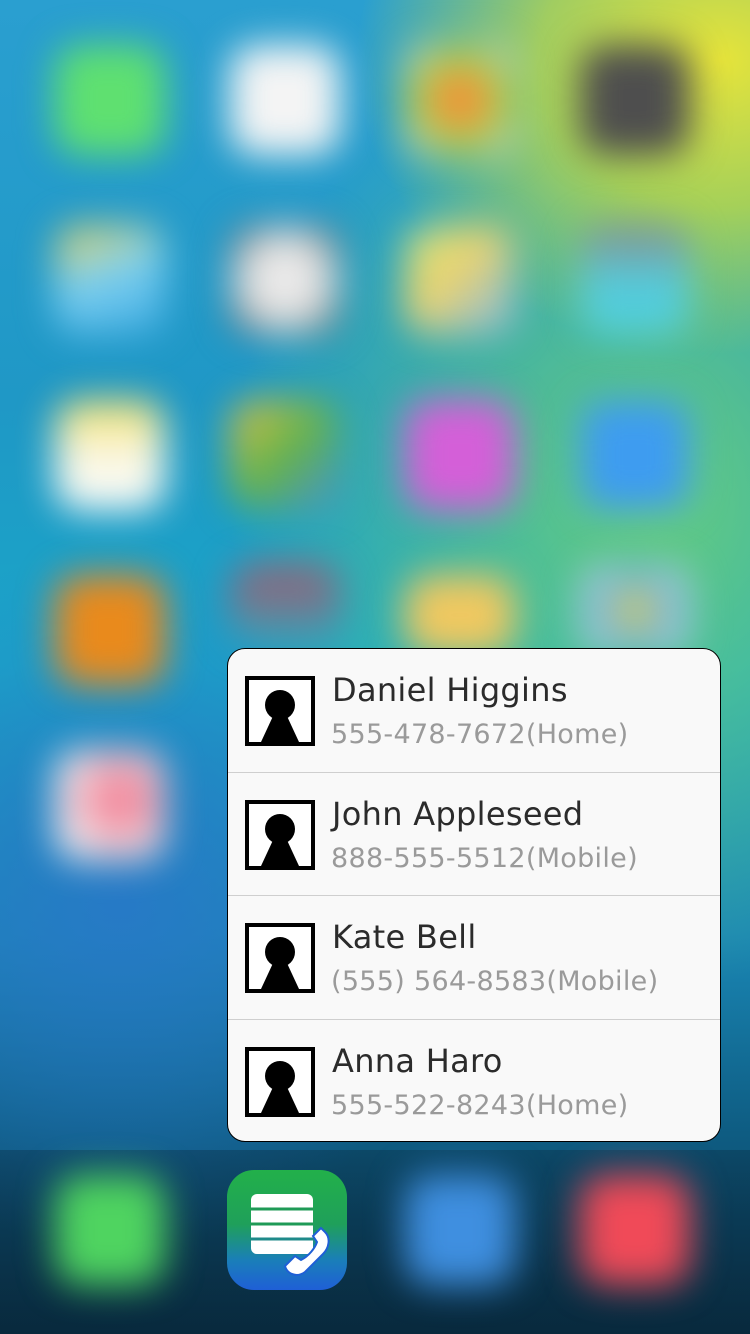 Image resolution: width=750 pixels, height=1334 pixels. Describe the element at coordinates (474, 958) in the screenshot. I see `quick-action-item: Kate Bell (555) 564-8583(Mobile)` at that location.